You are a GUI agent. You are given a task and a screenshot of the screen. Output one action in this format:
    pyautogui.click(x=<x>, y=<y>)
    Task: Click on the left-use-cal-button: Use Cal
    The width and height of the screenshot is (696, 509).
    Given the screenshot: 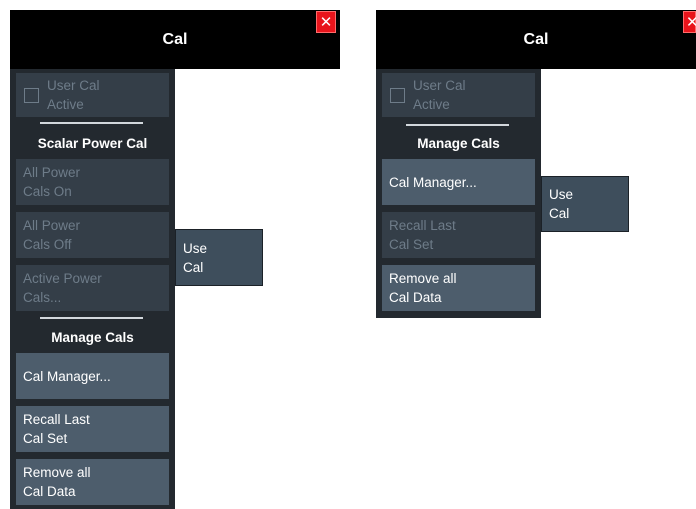 What is the action you would take?
    pyautogui.click(x=219, y=257)
    